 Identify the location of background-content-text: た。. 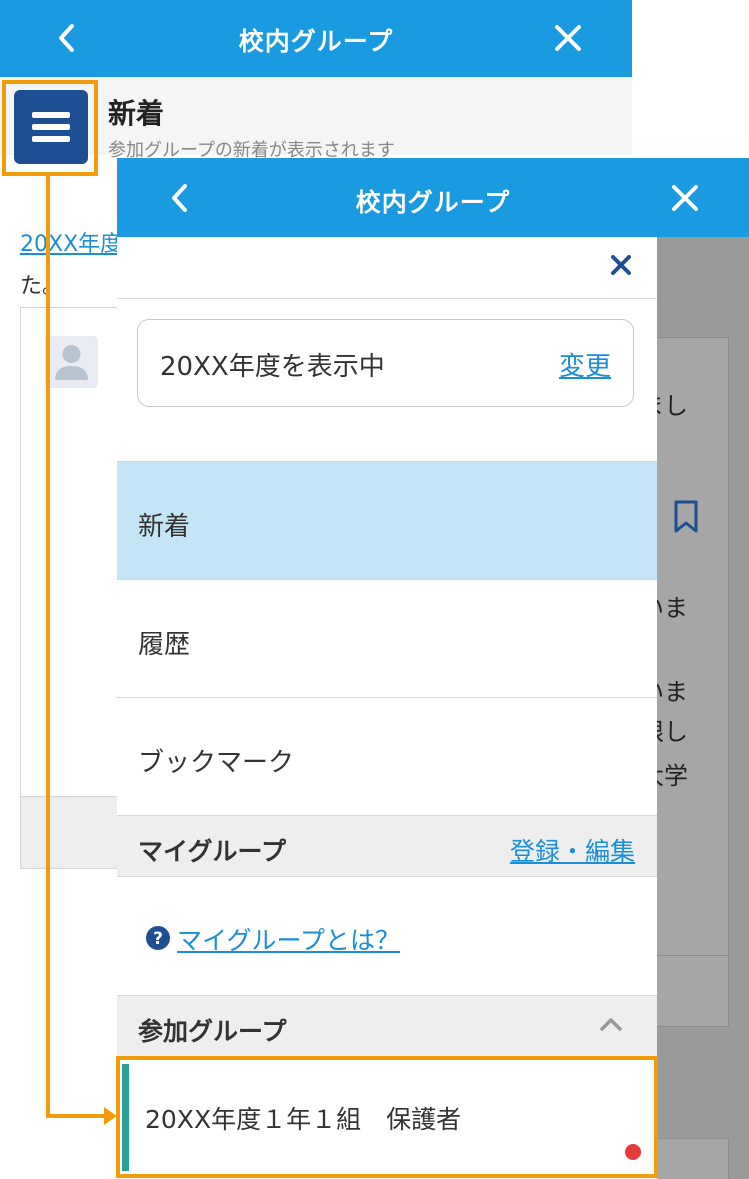
(42, 286).